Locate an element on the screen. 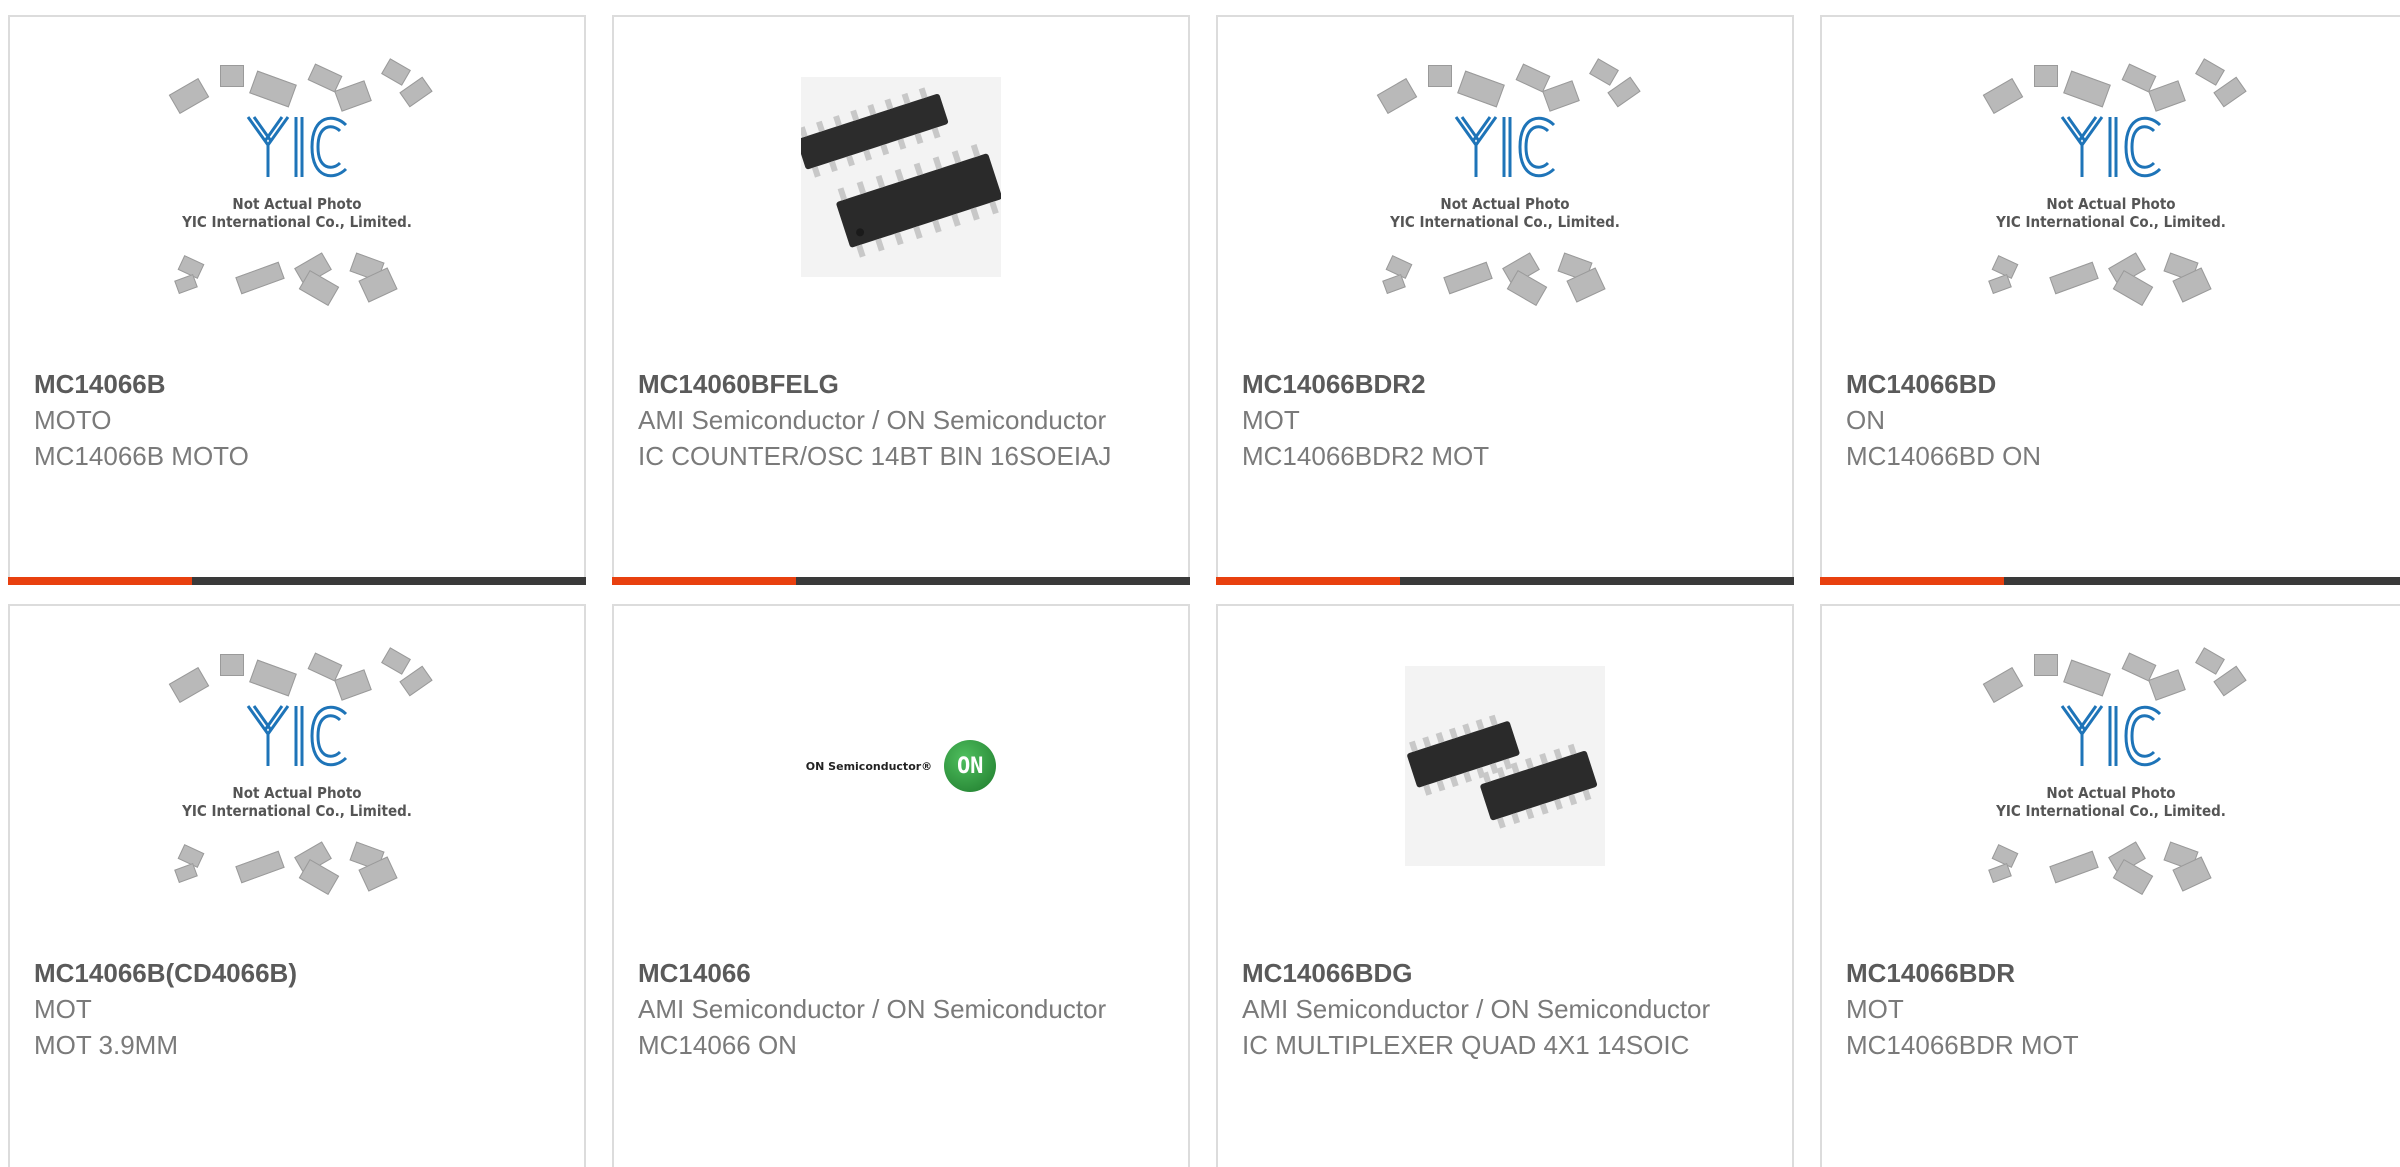 The height and width of the screenshot is (1167, 2400). product-image: ON Semiconductor® ON is located at coordinates (901, 766).